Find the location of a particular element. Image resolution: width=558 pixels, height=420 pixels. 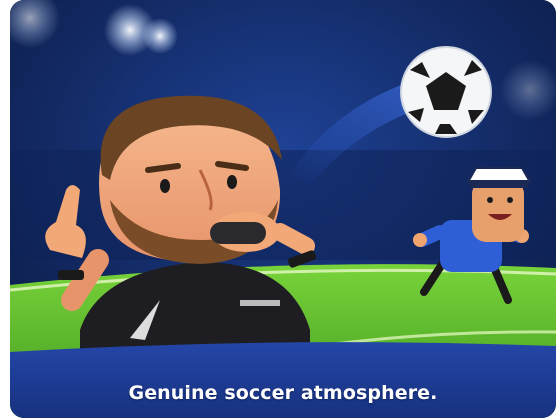

caption-text: Genuine soccer atmosphere. is located at coordinates (283, 393).